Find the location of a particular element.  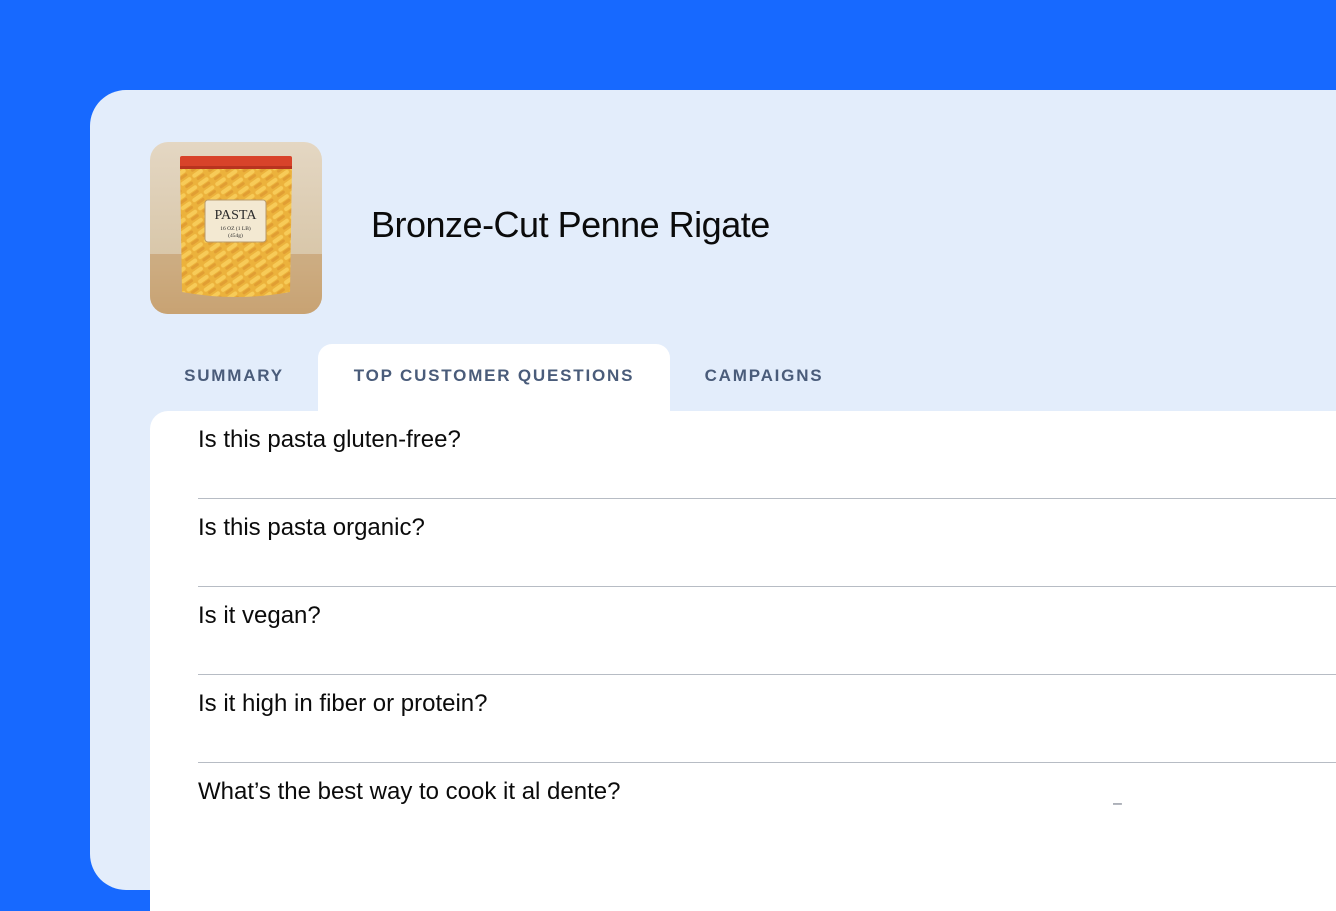

tab-campaigns: CAMPAIGNS is located at coordinates (764, 377).